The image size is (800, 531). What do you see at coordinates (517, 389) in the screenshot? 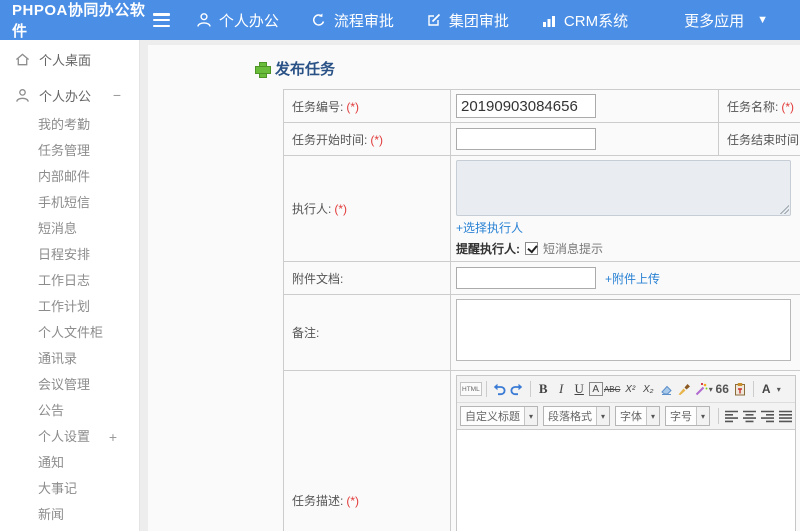
I see `redo-icon` at bounding box center [517, 389].